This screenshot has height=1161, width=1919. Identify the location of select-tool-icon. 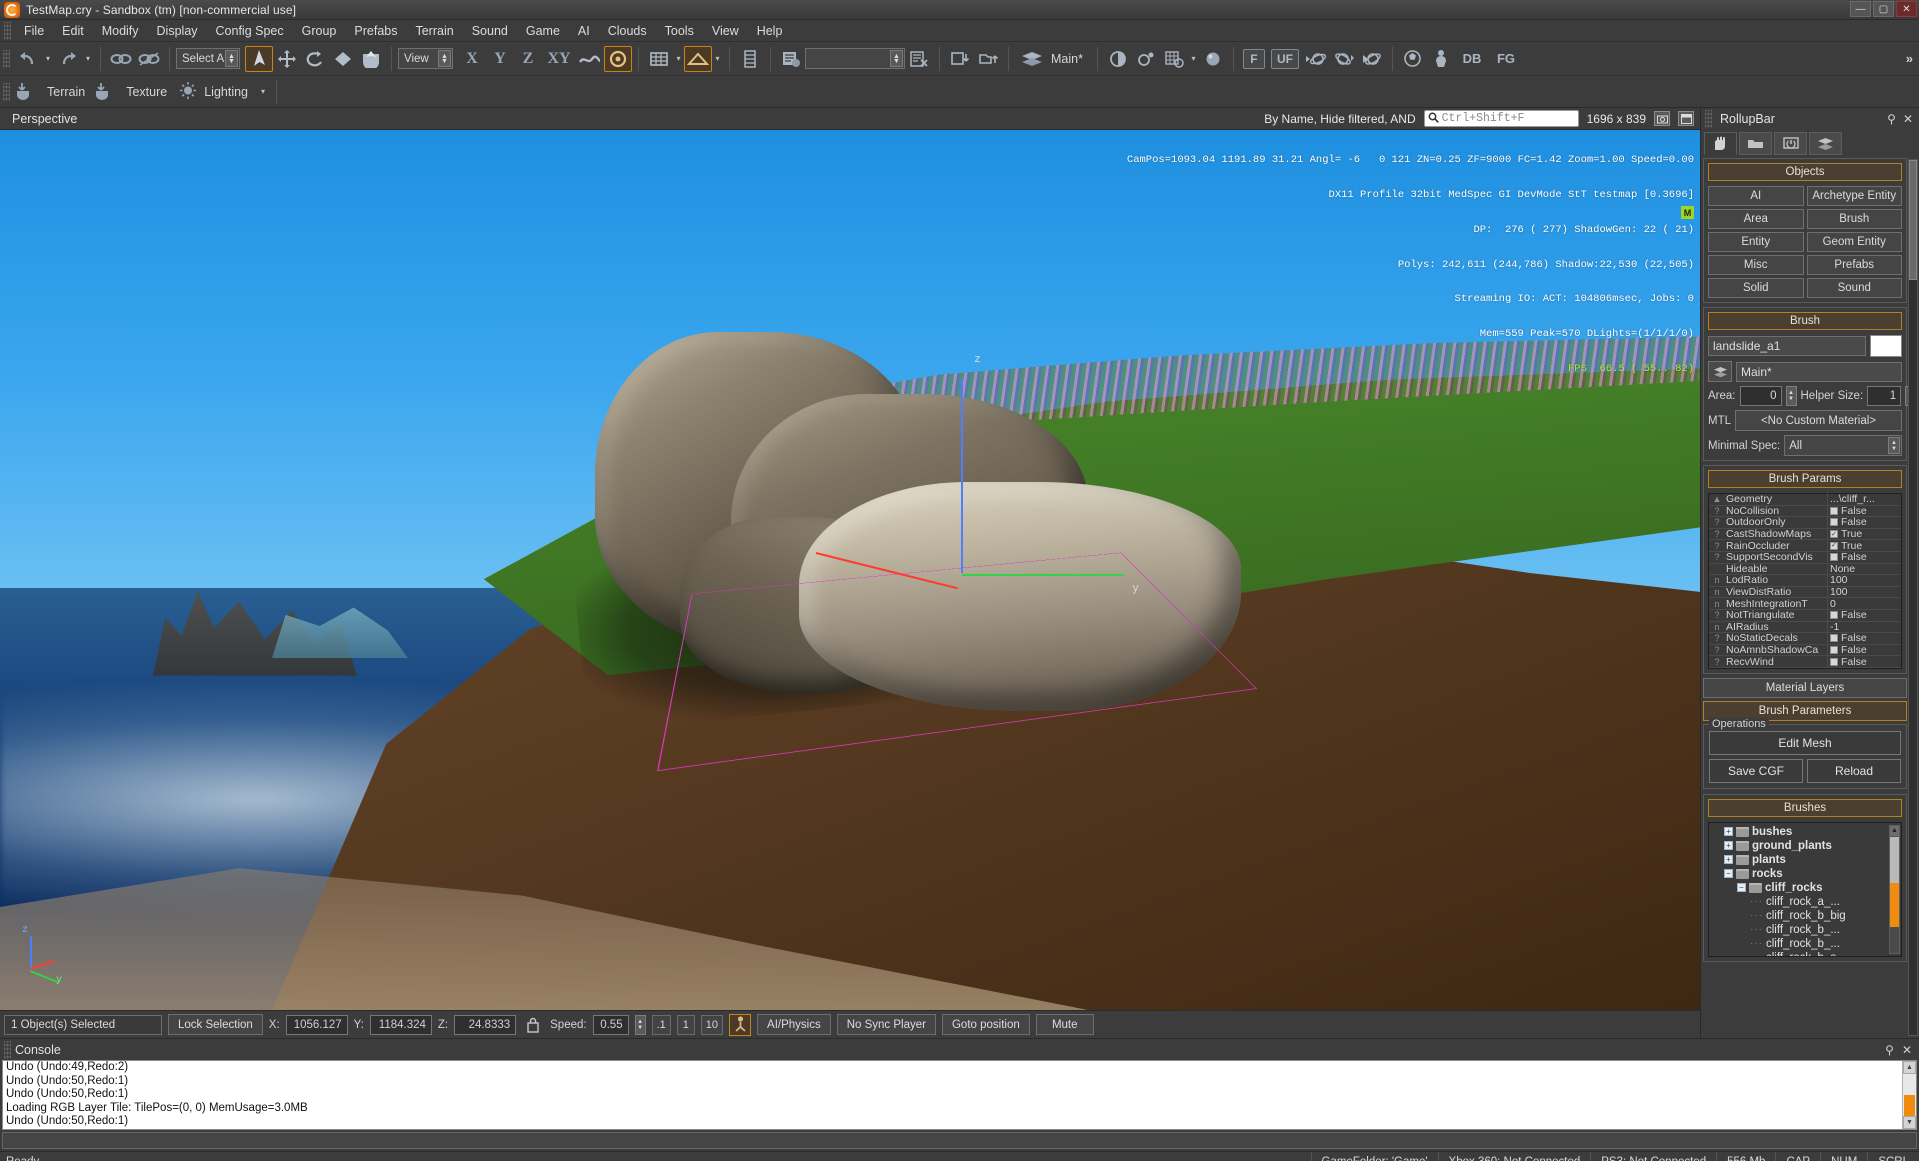
(259, 58).